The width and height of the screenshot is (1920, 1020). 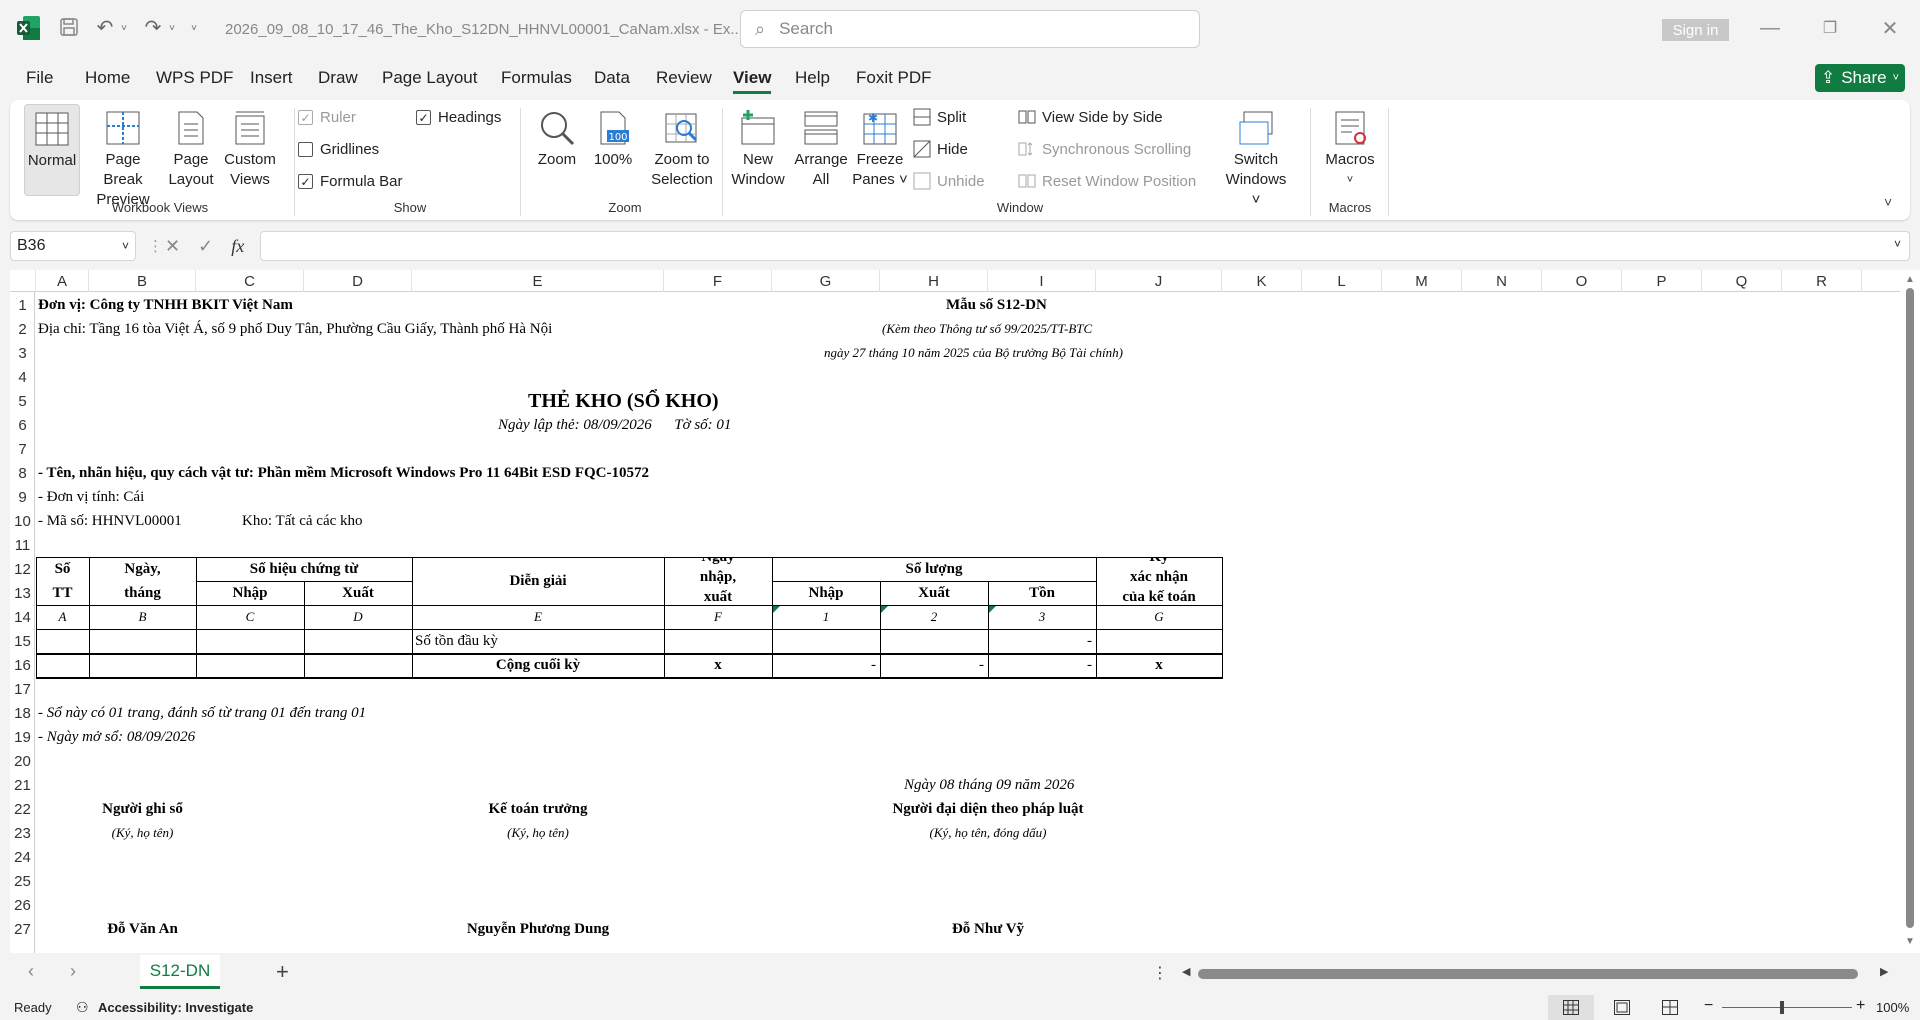 I want to click on cell-form-number: Mẫu số S12-DN, so click(x=996, y=305).